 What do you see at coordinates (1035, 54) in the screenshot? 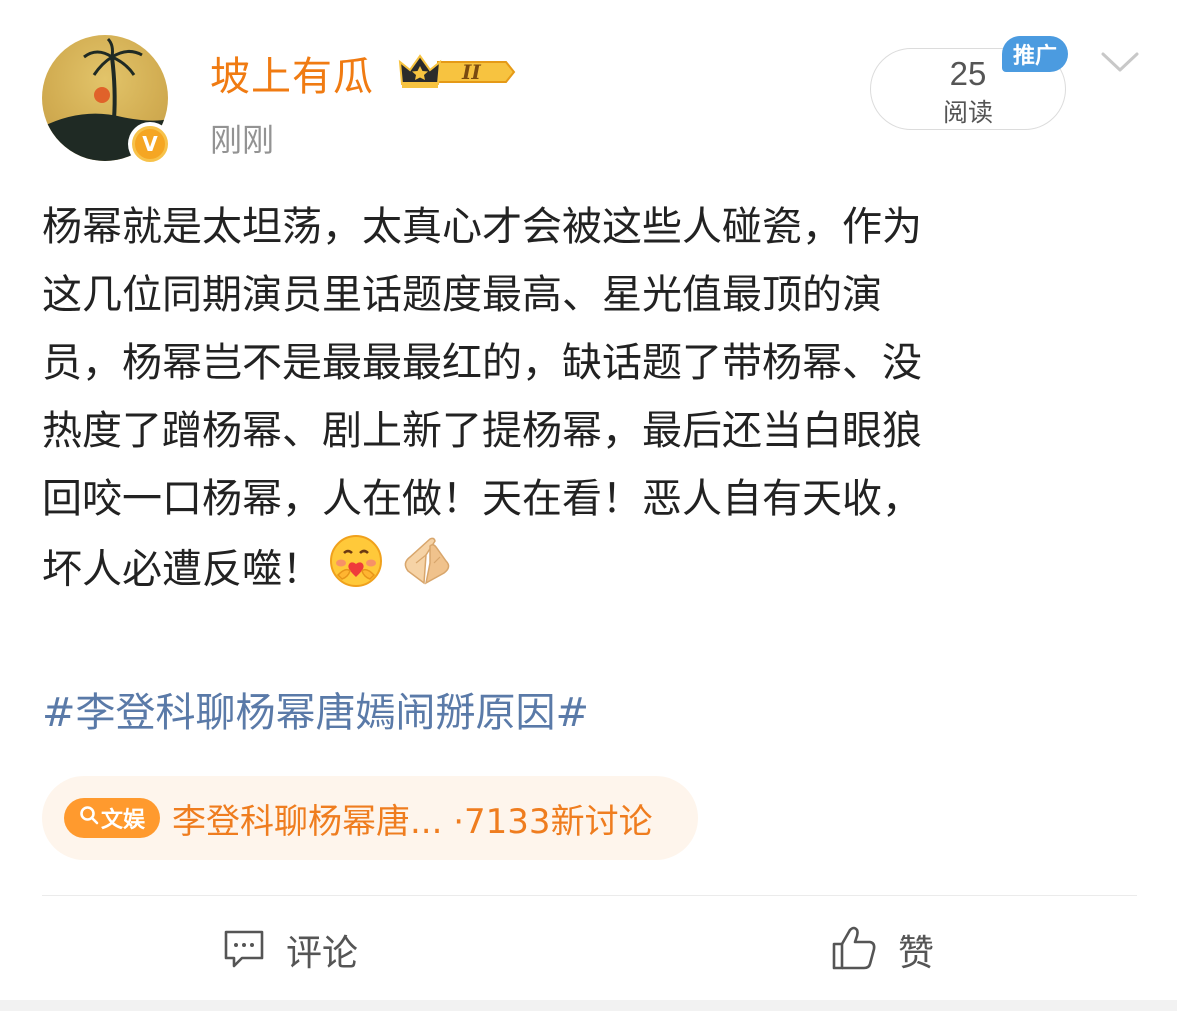
I see `promo-tag: 推广` at bounding box center [1035, 54].